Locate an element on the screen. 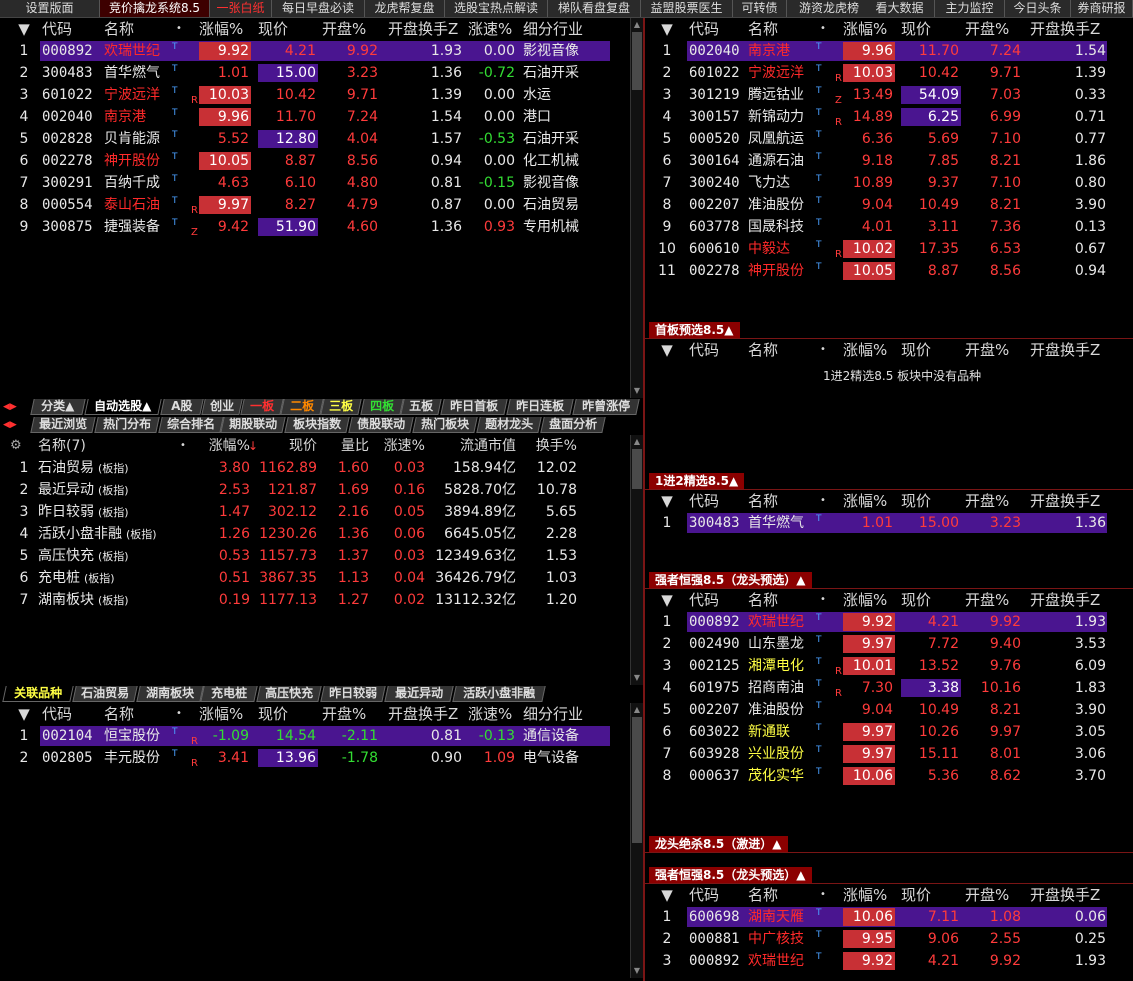 The width and height of the screenshot is (1133, 981). table-row: 7 300240 飞力达 T 10.89 9.37 7.10 0.80 is located at coordinates (889, 183).